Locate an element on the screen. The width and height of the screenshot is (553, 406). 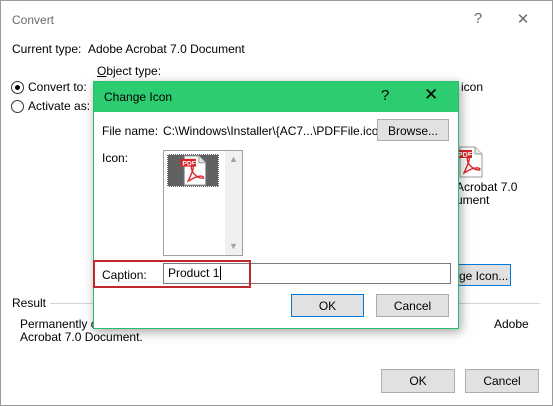
scroll-down-icon: ▼ is located at coordinates (233, 246).